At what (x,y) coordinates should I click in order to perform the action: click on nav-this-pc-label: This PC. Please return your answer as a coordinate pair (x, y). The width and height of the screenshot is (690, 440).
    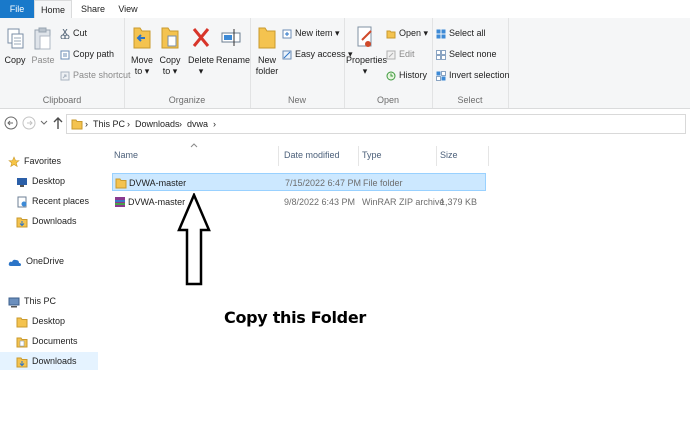
    Looking at the image, I should click on (40, 301).